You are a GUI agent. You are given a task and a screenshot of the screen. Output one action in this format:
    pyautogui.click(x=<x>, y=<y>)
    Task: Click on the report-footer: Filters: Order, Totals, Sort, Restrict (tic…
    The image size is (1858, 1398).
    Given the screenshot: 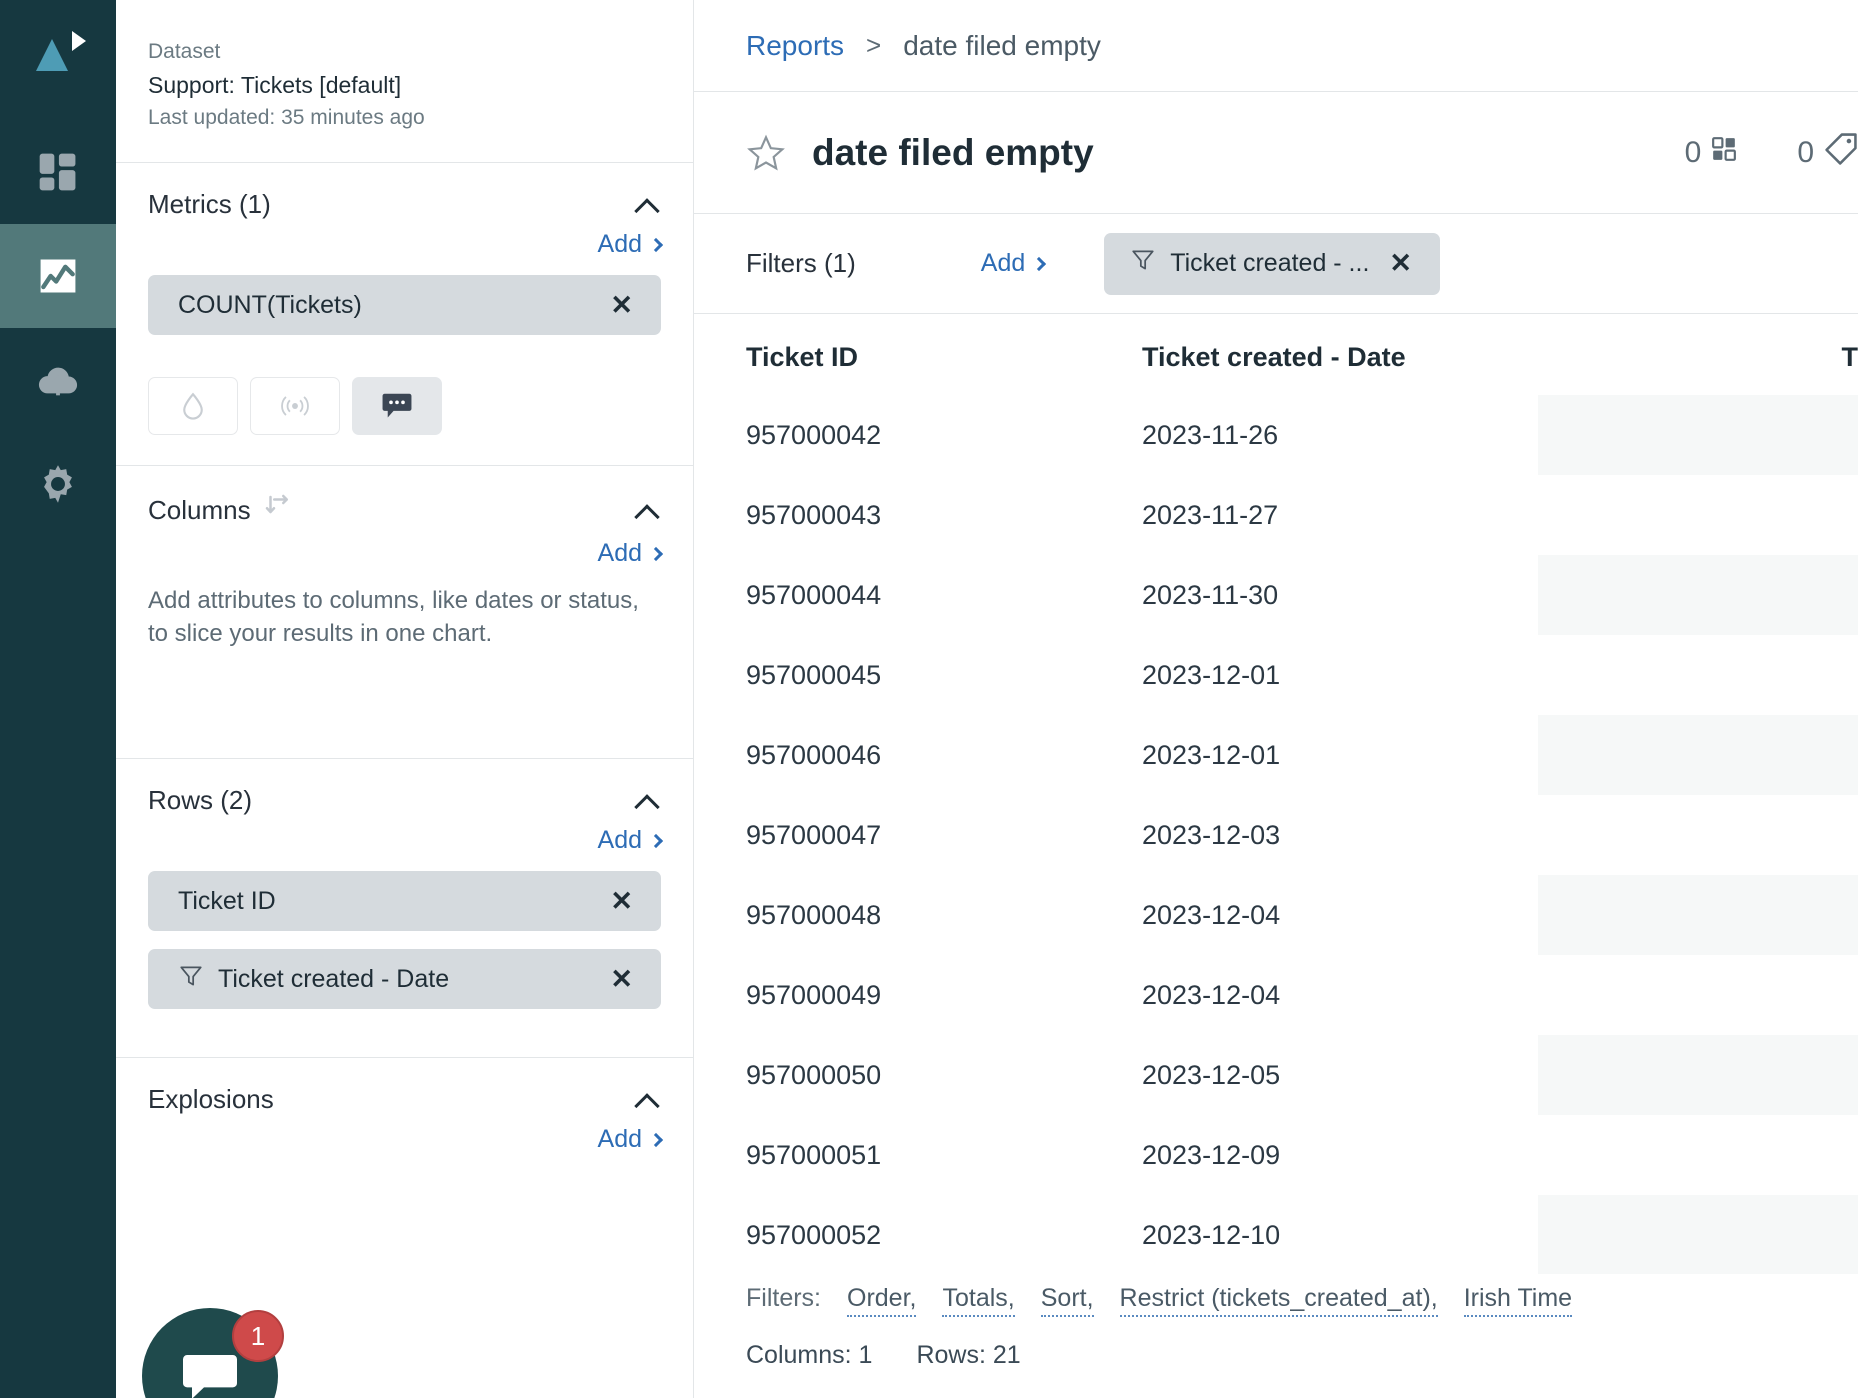 What is the action you would take?
    pyautogui.click(x=1276, y=1336)
    